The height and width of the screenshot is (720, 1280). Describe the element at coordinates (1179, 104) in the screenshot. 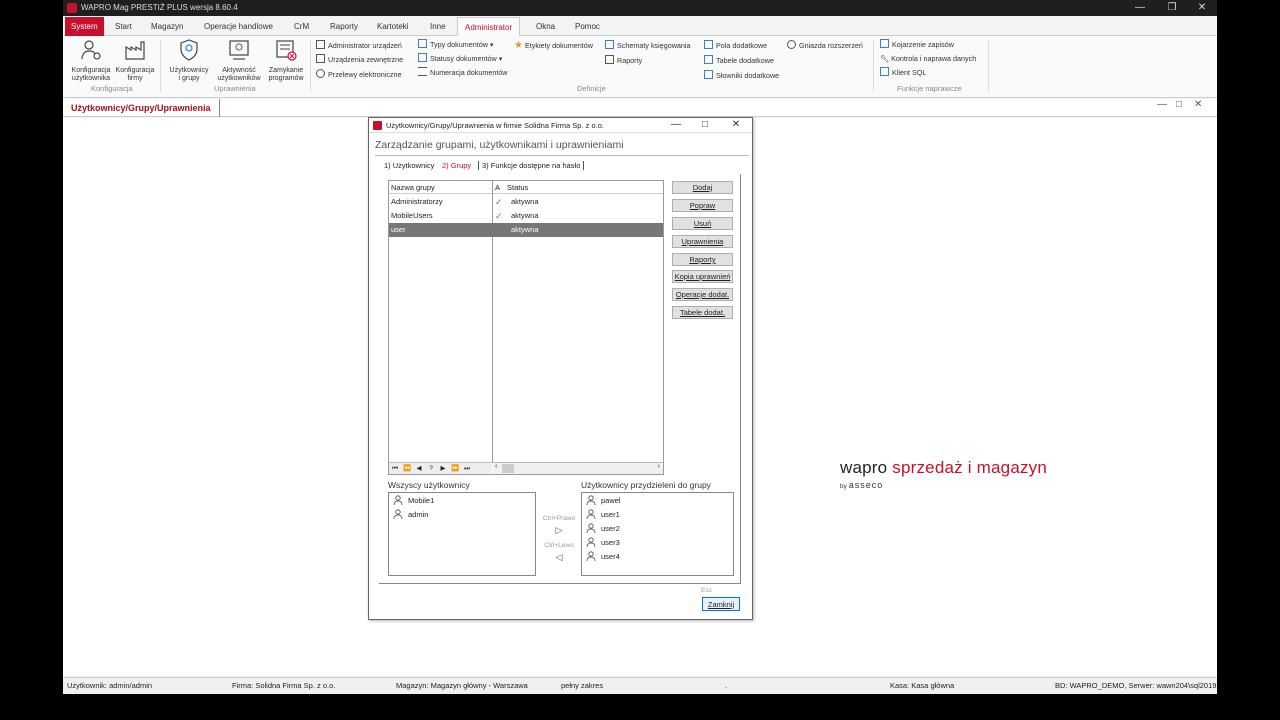

I see `inner-restore-icon: □` at that location.